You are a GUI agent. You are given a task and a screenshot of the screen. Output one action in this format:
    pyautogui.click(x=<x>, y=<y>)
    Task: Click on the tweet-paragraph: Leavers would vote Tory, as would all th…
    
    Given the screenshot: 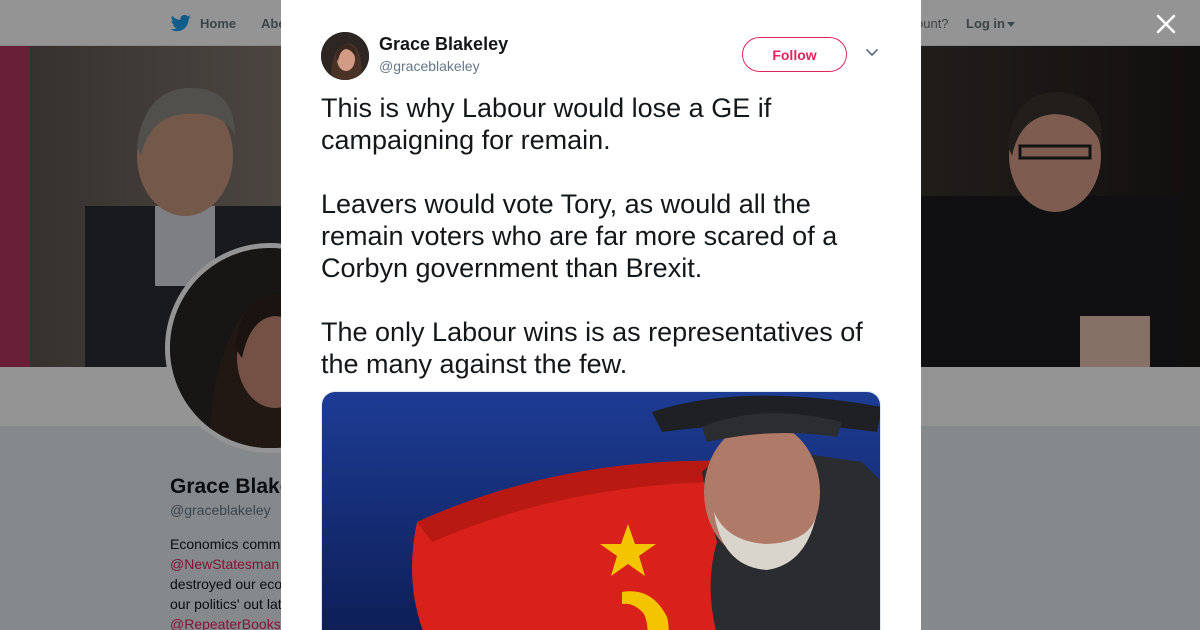 What is the action you would take?
    pyautogui.click(x=579, y=236)
    